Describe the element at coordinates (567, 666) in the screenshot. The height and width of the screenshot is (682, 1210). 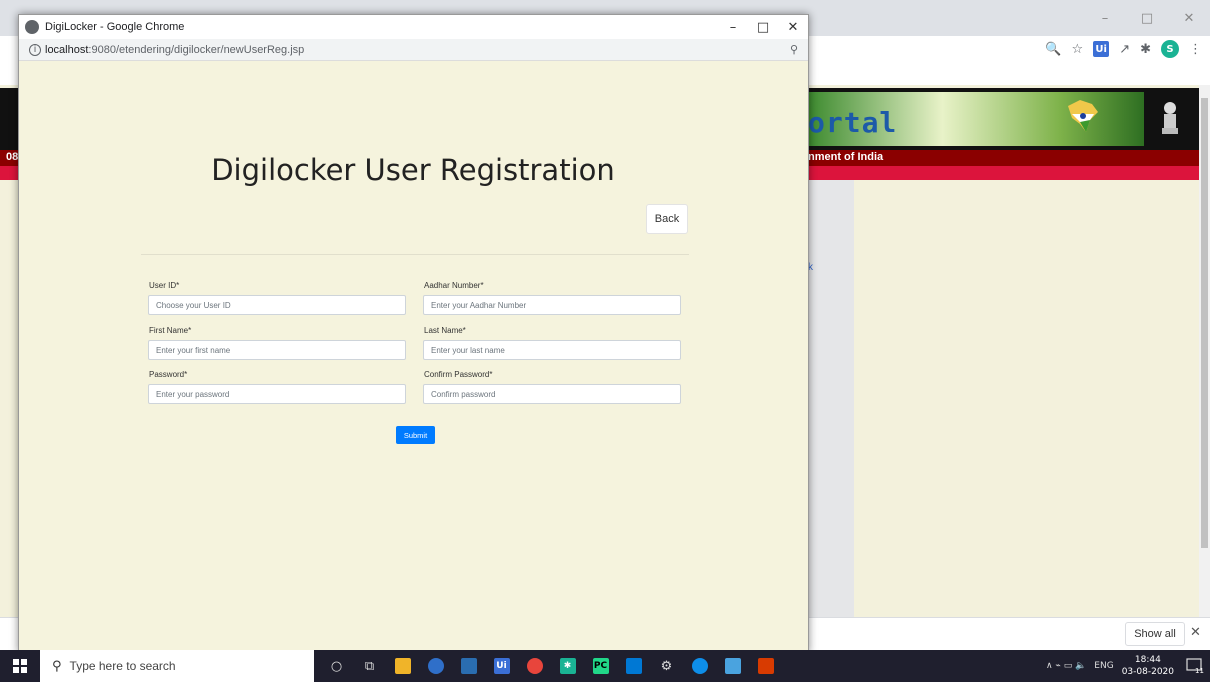
I see `snowflake-app-icon: ✱` at that location.